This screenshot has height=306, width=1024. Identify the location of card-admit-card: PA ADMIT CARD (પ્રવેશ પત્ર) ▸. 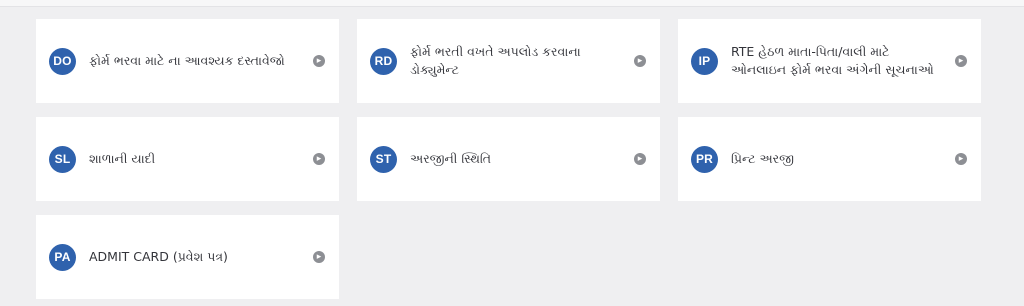
(187, 257).